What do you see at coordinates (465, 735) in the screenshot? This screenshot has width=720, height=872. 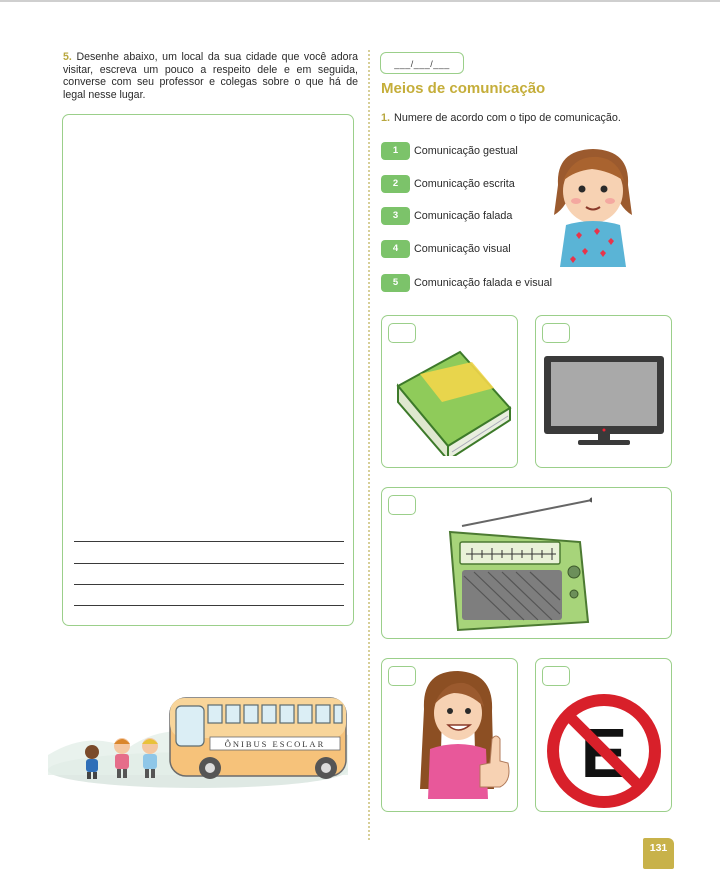 I see `thumbs-up-girl-icon` at bounding box center [465, 735].